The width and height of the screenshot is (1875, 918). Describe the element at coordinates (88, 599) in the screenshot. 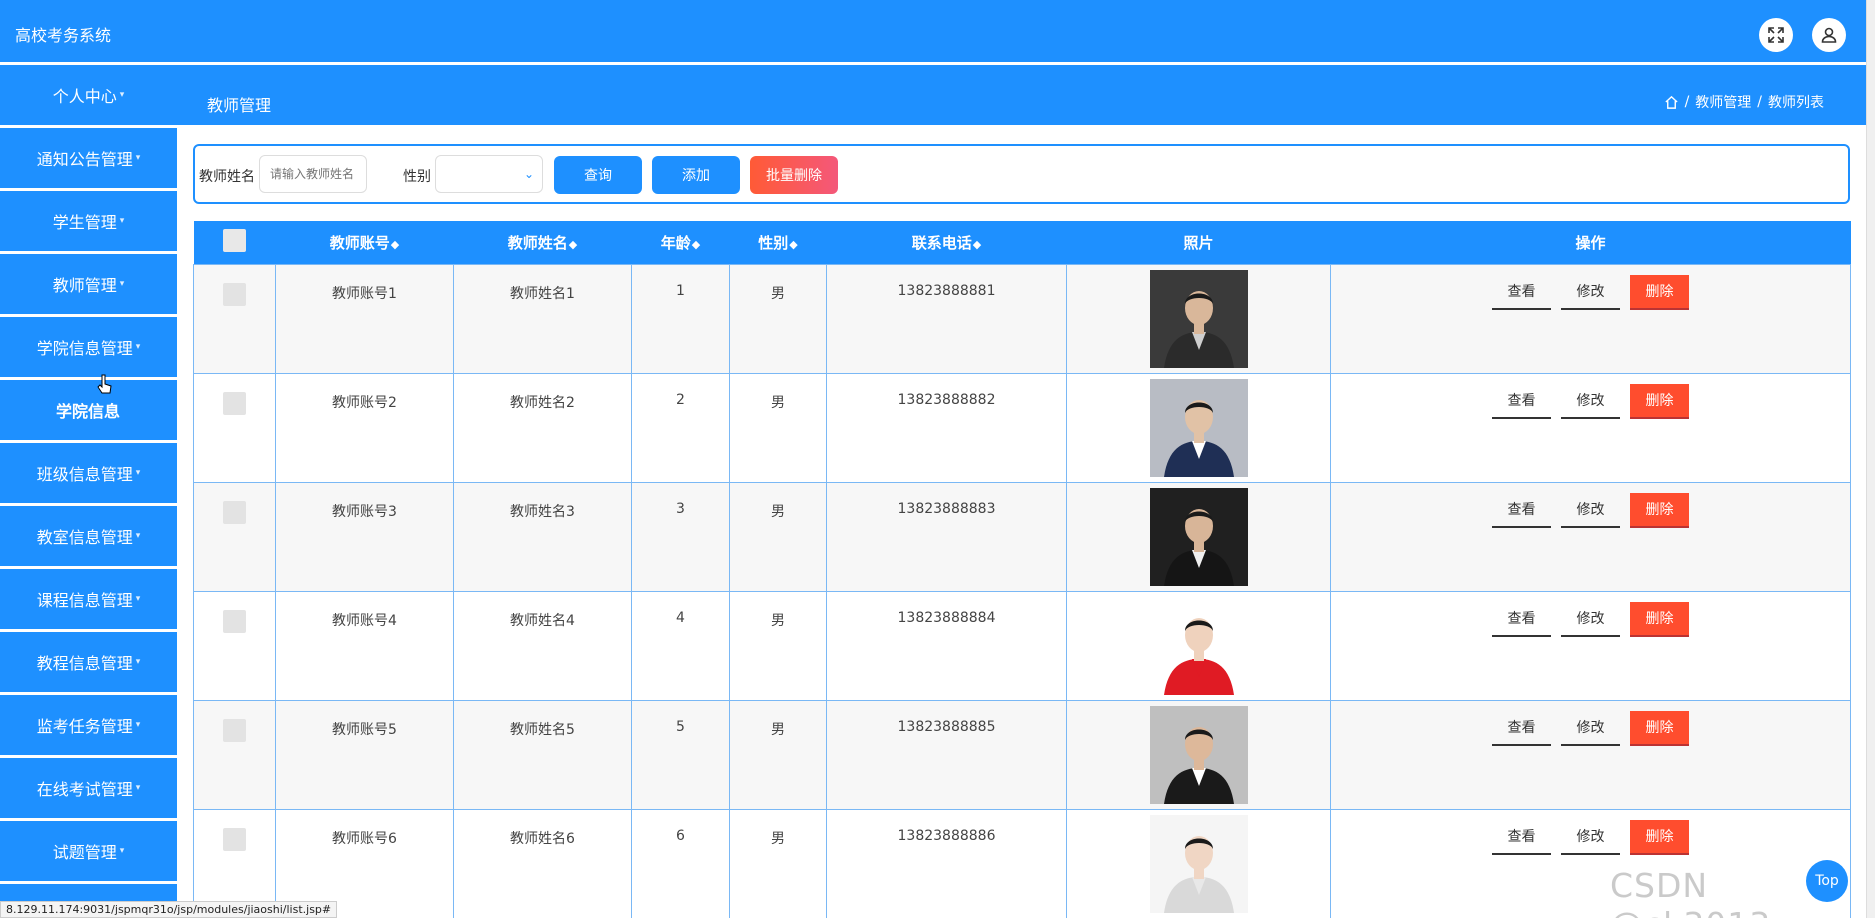

I see `sidebar-item-course-info: 课程信息管理 ▾` at that location.